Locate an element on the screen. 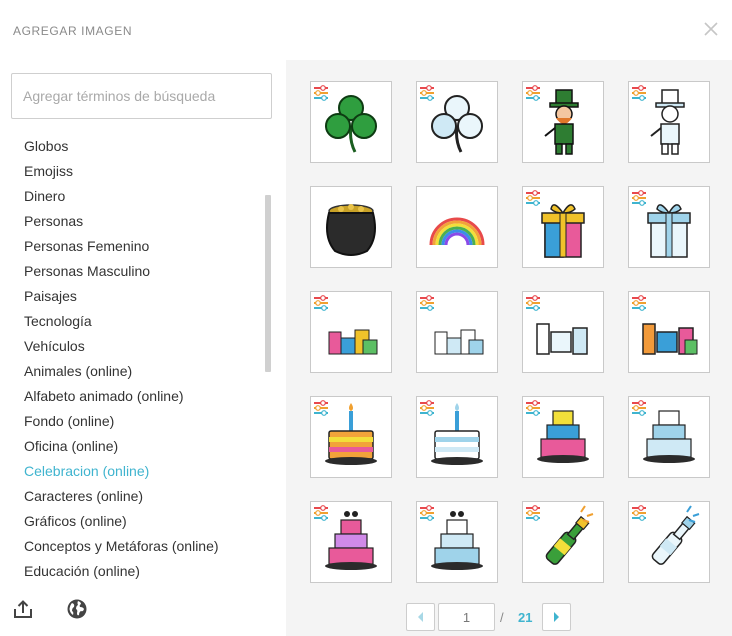 This screenshot has height=636, width=732. category-item: Conceptos y Metáforas (online) is located at coordinates (132, 546).